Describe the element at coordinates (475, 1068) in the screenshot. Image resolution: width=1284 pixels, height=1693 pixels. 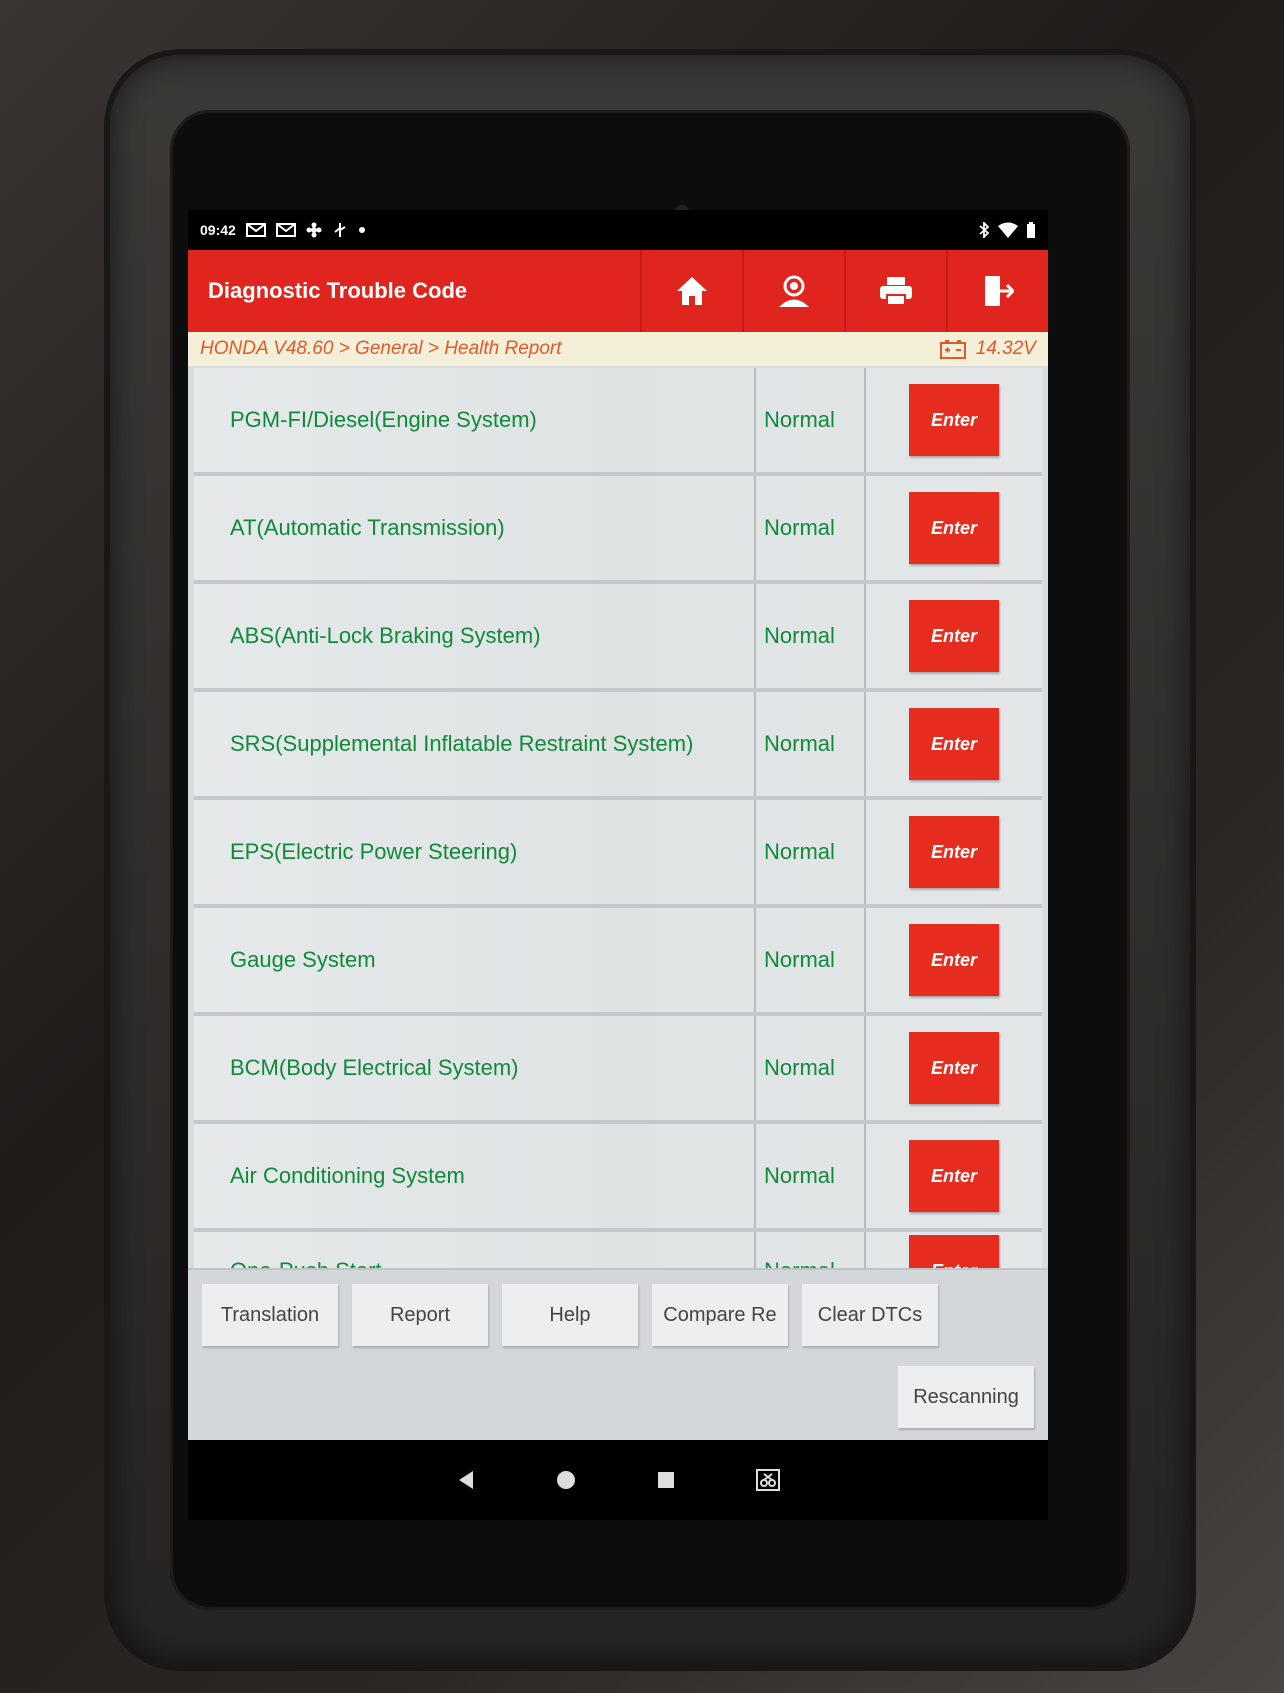
I see `system-name: BCM(Body Electrical System)` at that location.